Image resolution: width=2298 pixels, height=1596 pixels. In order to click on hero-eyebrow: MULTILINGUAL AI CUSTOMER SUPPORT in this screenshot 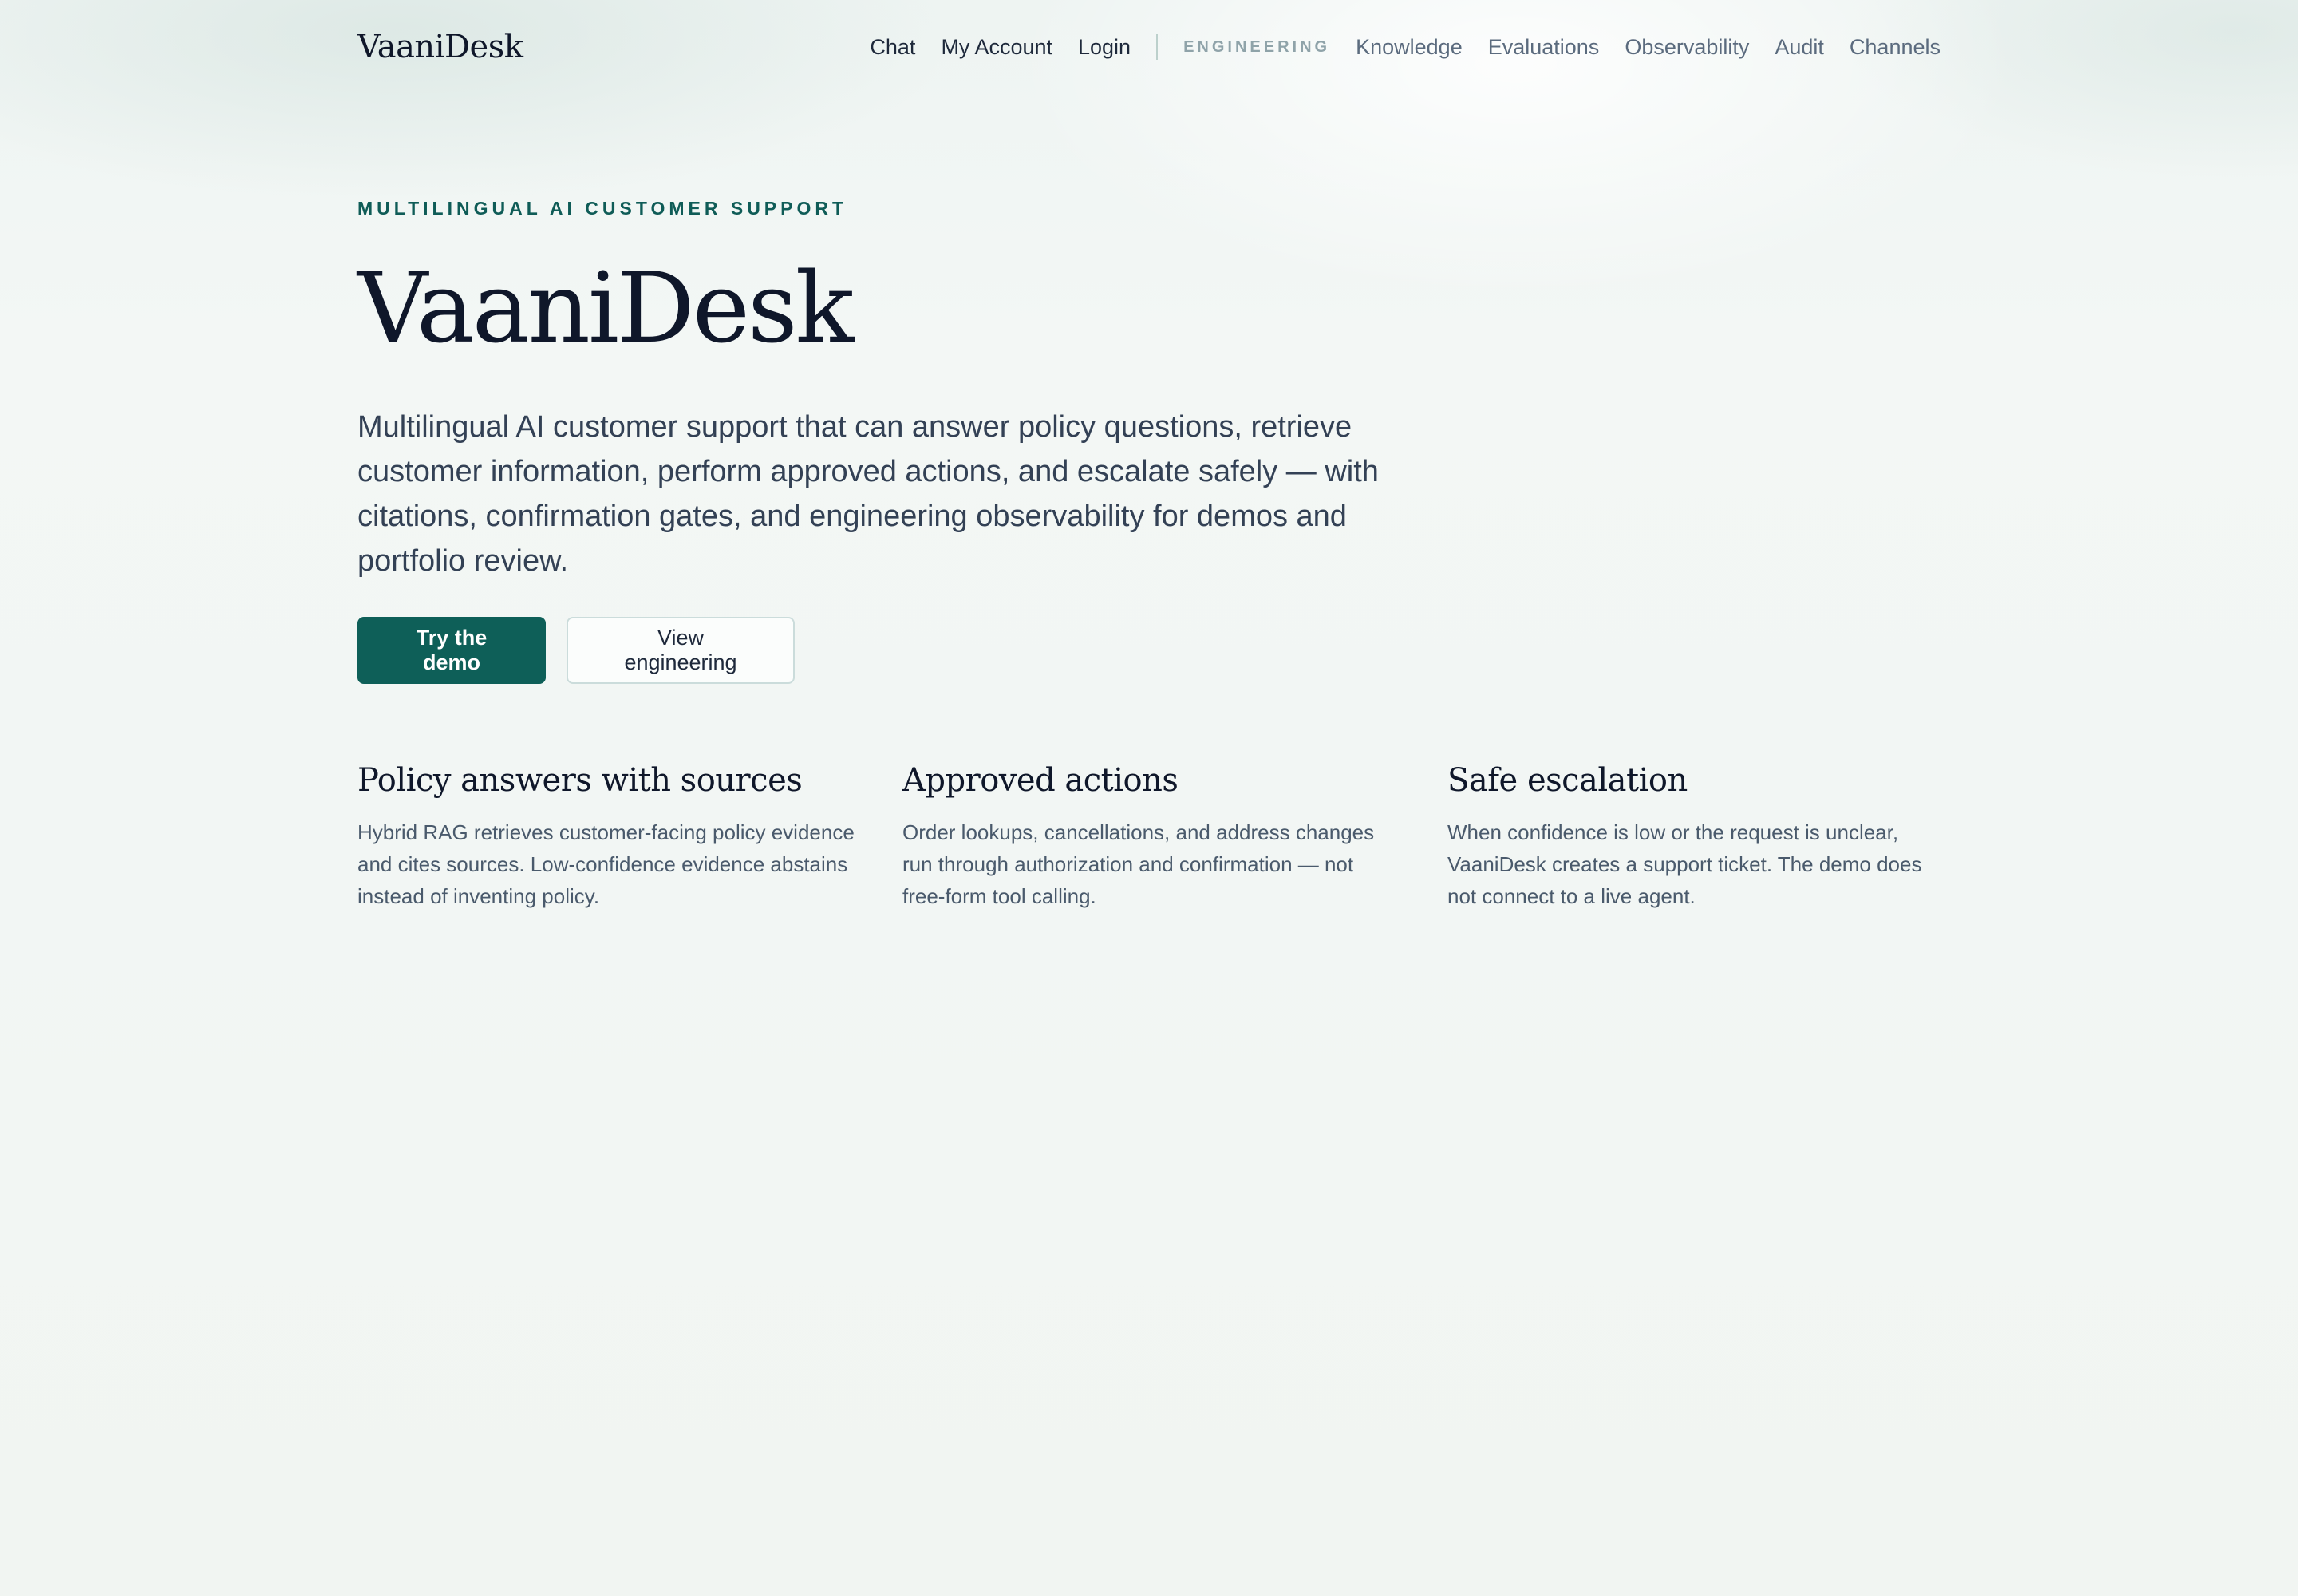, I will do `click(602, 208)`.